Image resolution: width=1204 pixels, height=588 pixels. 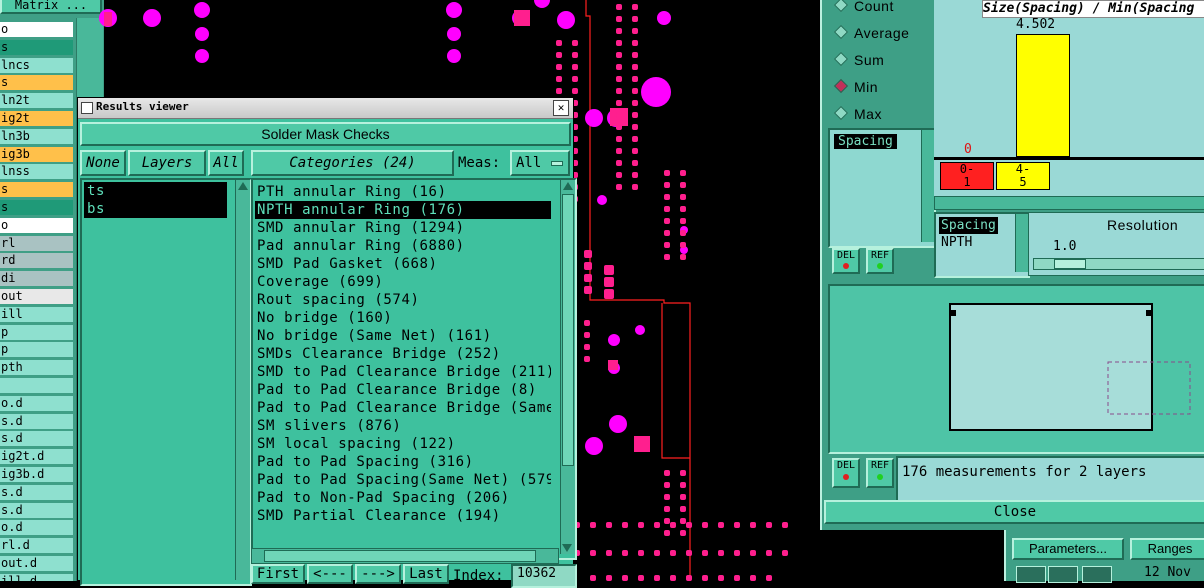 I want to click on hscroll-thumb, so click(x=400, y=556).